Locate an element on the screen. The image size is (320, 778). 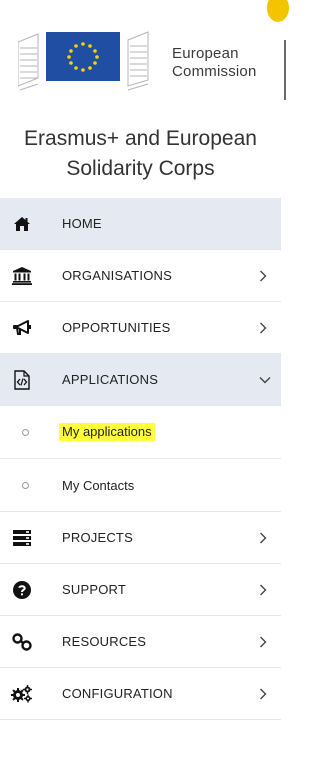
menu-item-organisations: ORGANISATIONS is located at coordinates (140, 276).